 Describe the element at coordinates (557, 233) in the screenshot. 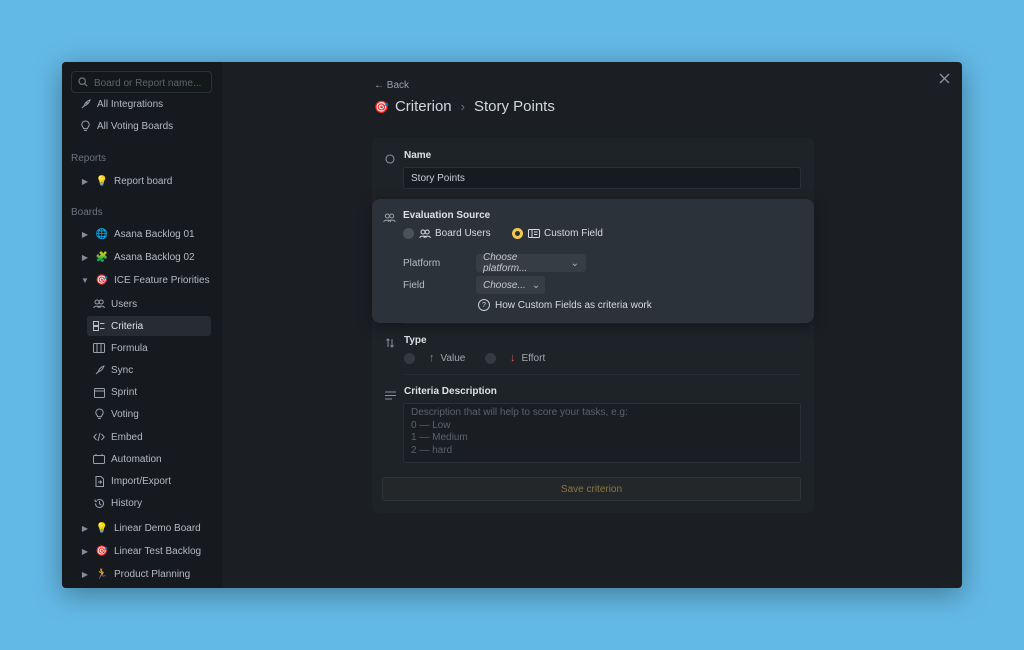

I see `source-option-custom-field: Custom Field` at that location.